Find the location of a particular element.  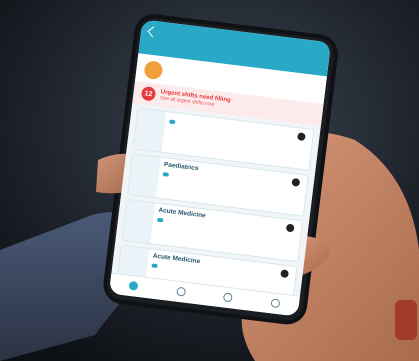

card-slot is located at coordinates (228, 128).